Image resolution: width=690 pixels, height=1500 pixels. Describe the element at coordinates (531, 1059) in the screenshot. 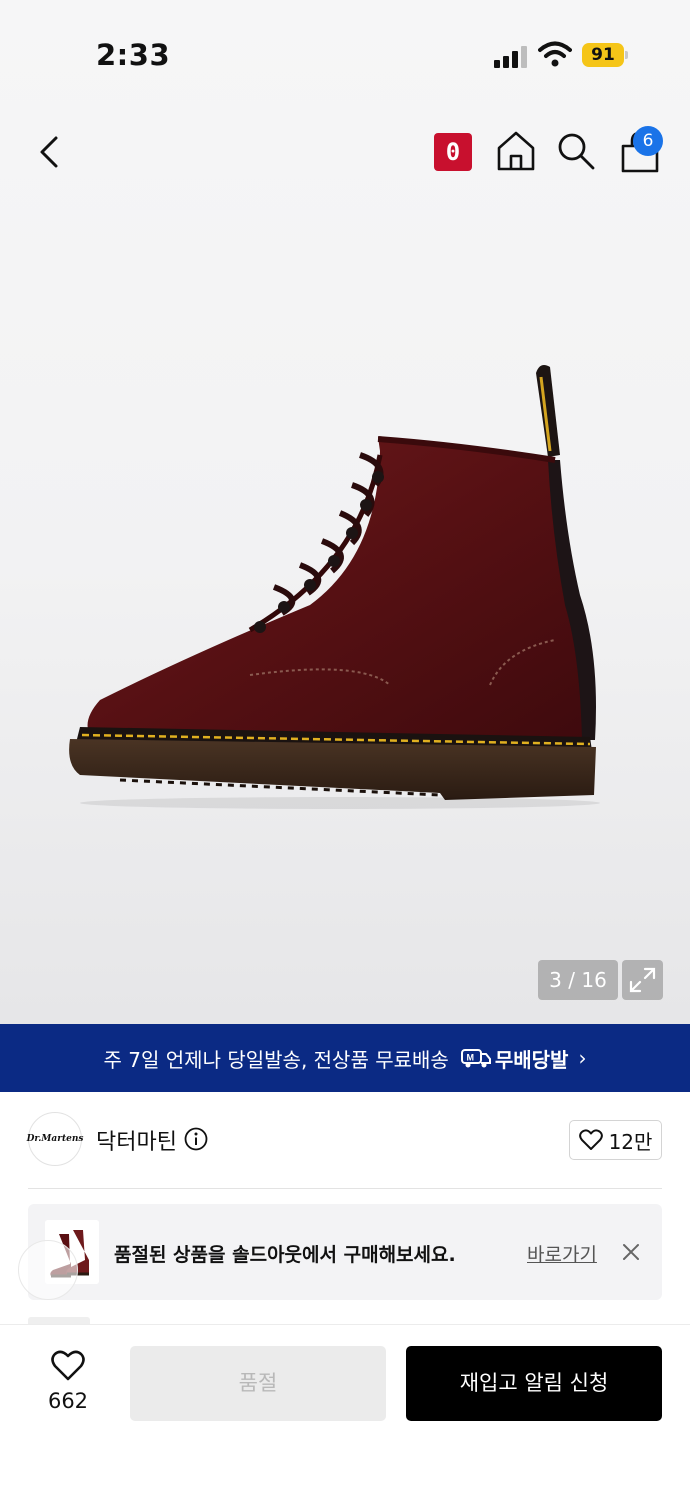

I see `same-day-shipping-label: 무배당발` at that location.